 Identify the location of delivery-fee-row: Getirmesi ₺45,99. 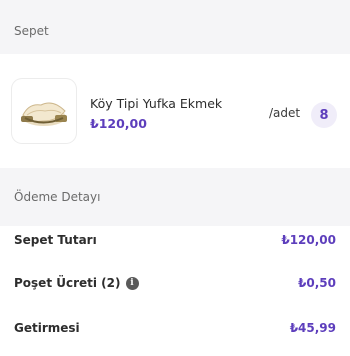
(175, 328).